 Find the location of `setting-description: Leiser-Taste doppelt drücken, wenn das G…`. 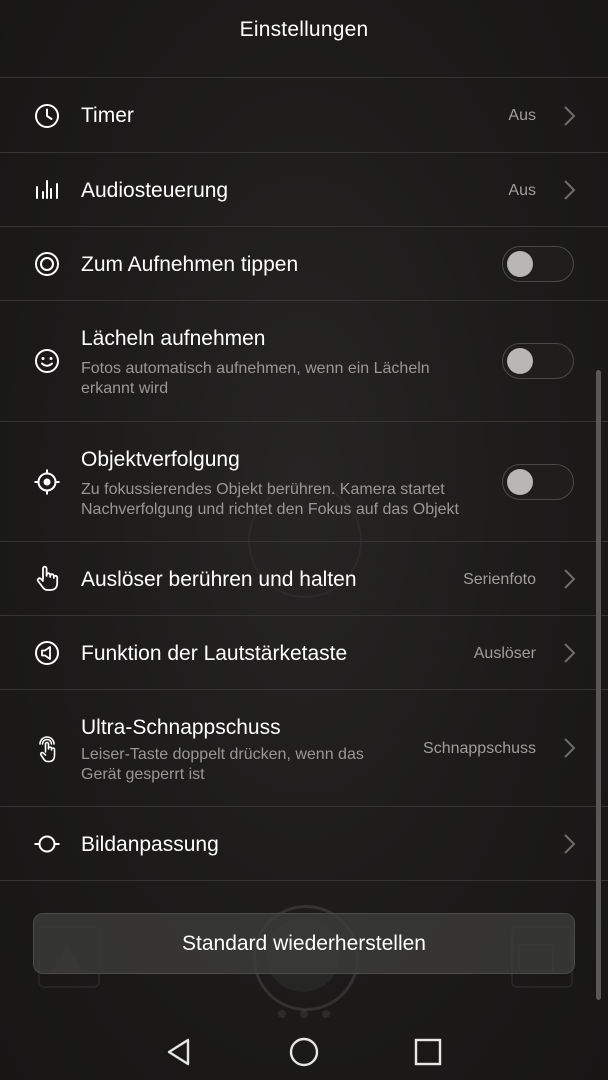

setting-description: Leiser-Taste doppelt drücken, wenn das G… is located at coordinates (222, 764).